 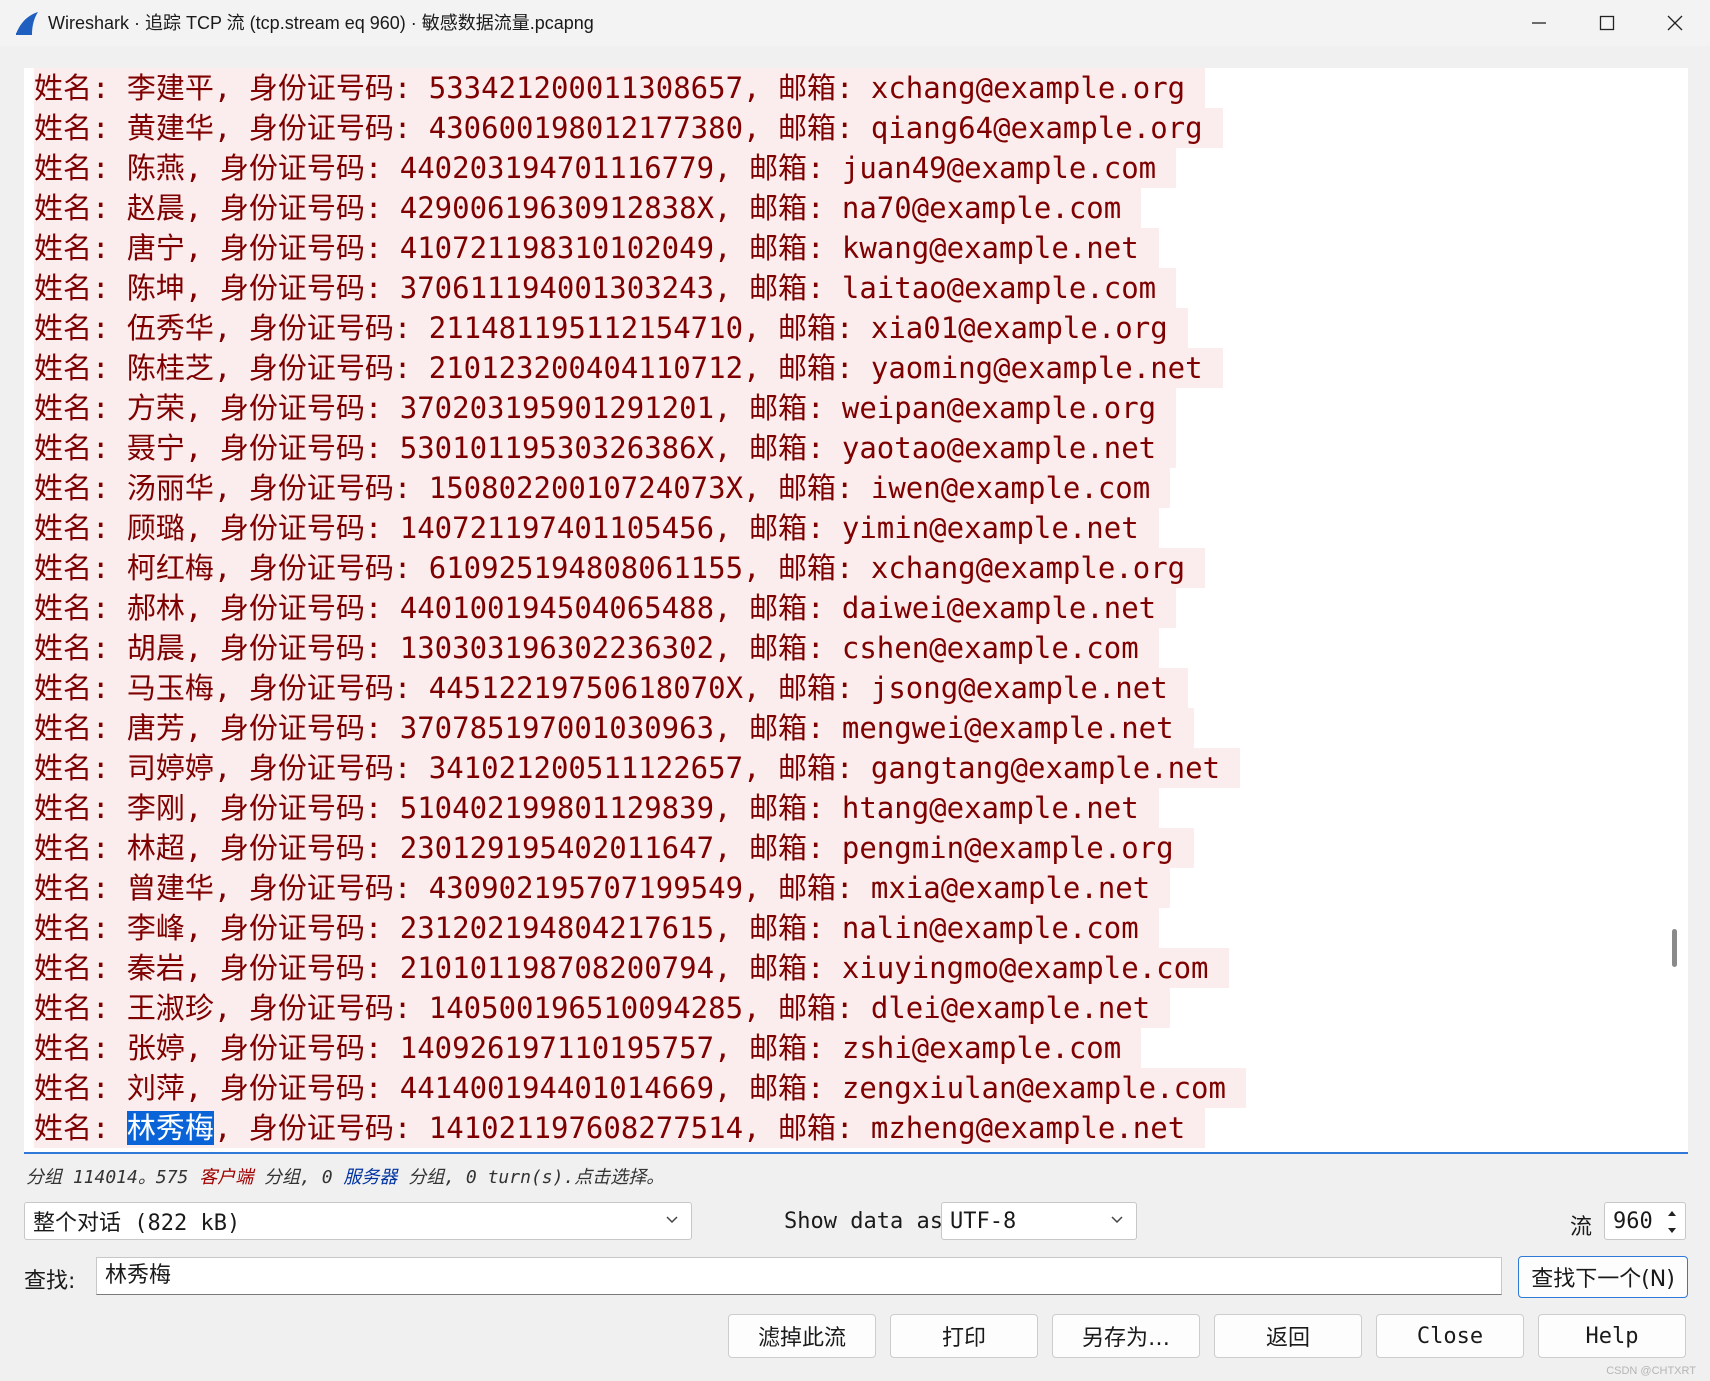 What do you see at coordinates (1672, 1213) in the screenshot?
I see `spin-up-icon` at bounding box center [1672, 1213].